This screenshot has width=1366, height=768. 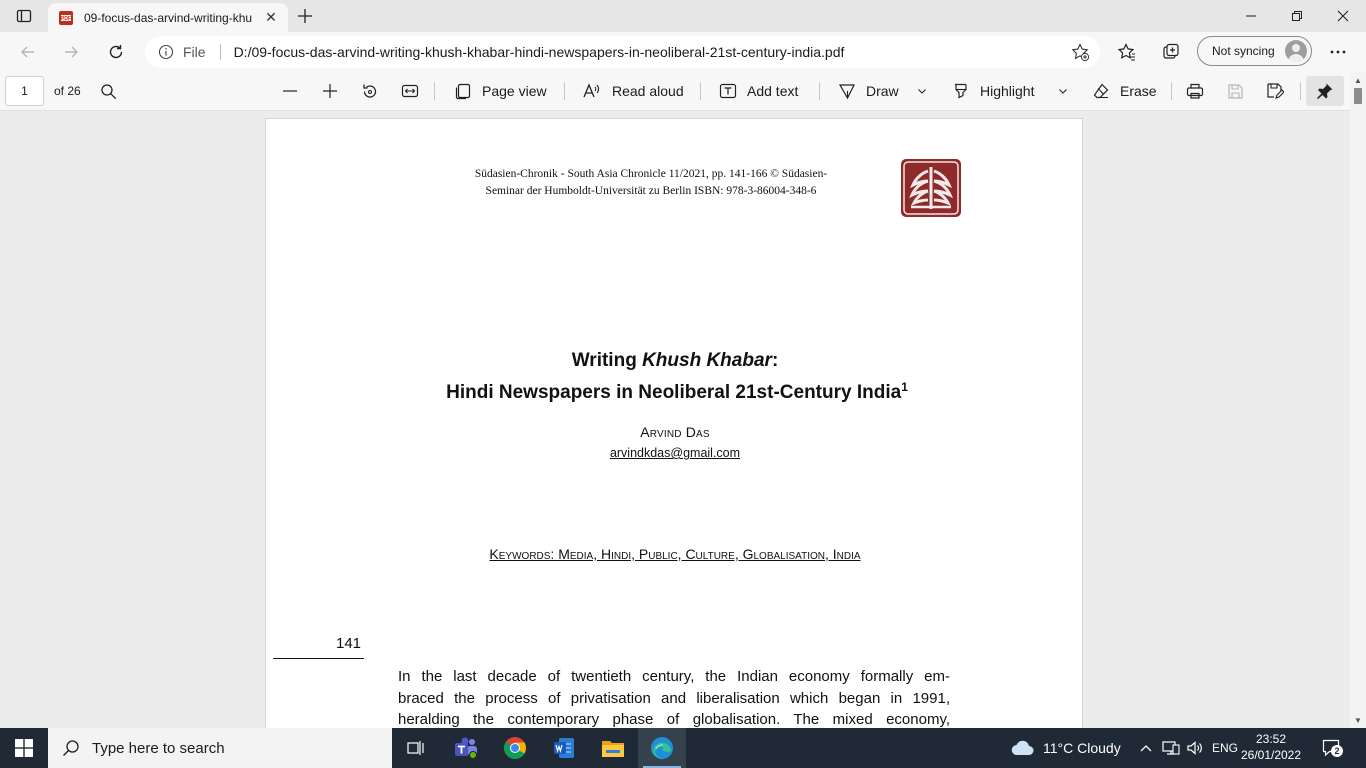 I want to click on scroll-up-arrow-icon: ▲, so click(x=1358, y=80).